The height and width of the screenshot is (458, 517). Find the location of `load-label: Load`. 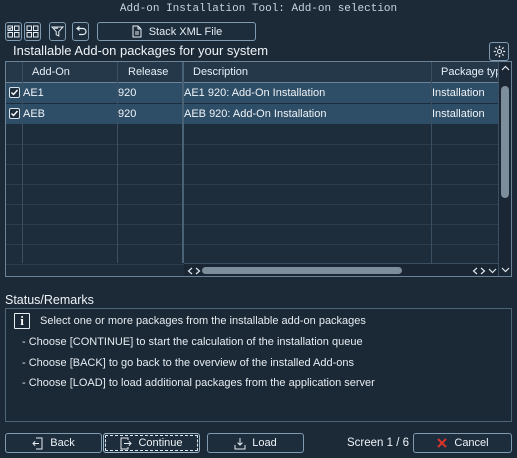

load-label: Load is located at coordinates (264, 443).